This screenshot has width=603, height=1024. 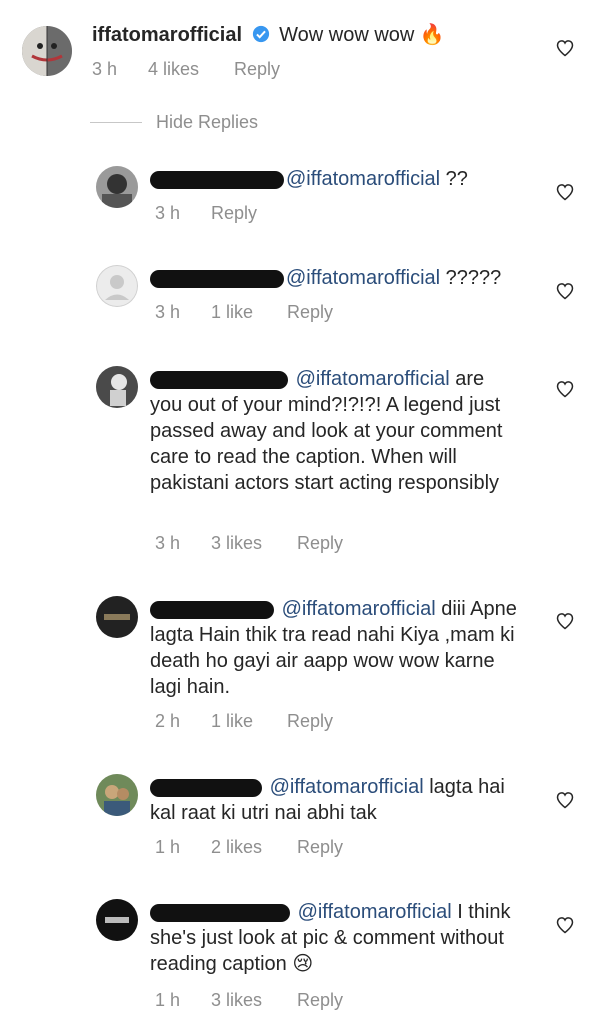 What do you see at coordinates (105, 69) in the screenshot?
I see `comment-time: 3 h` at bounding box center [105, 69].